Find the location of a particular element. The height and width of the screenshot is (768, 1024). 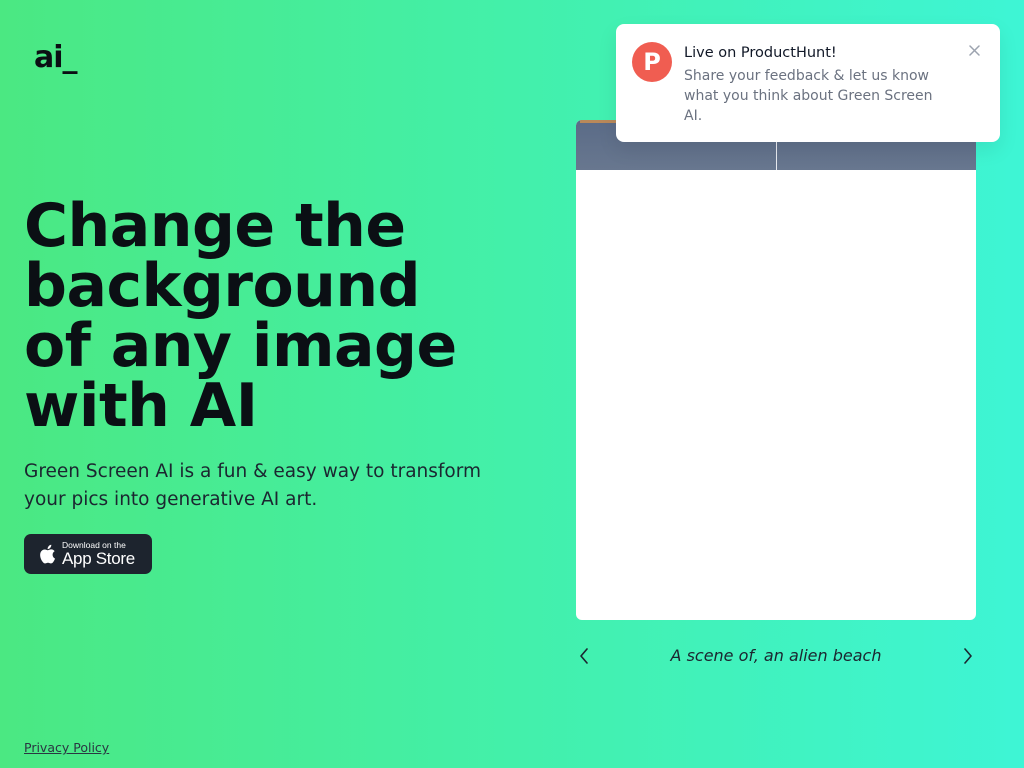

producthunt-icon: P is located at coordinates (652, 62).